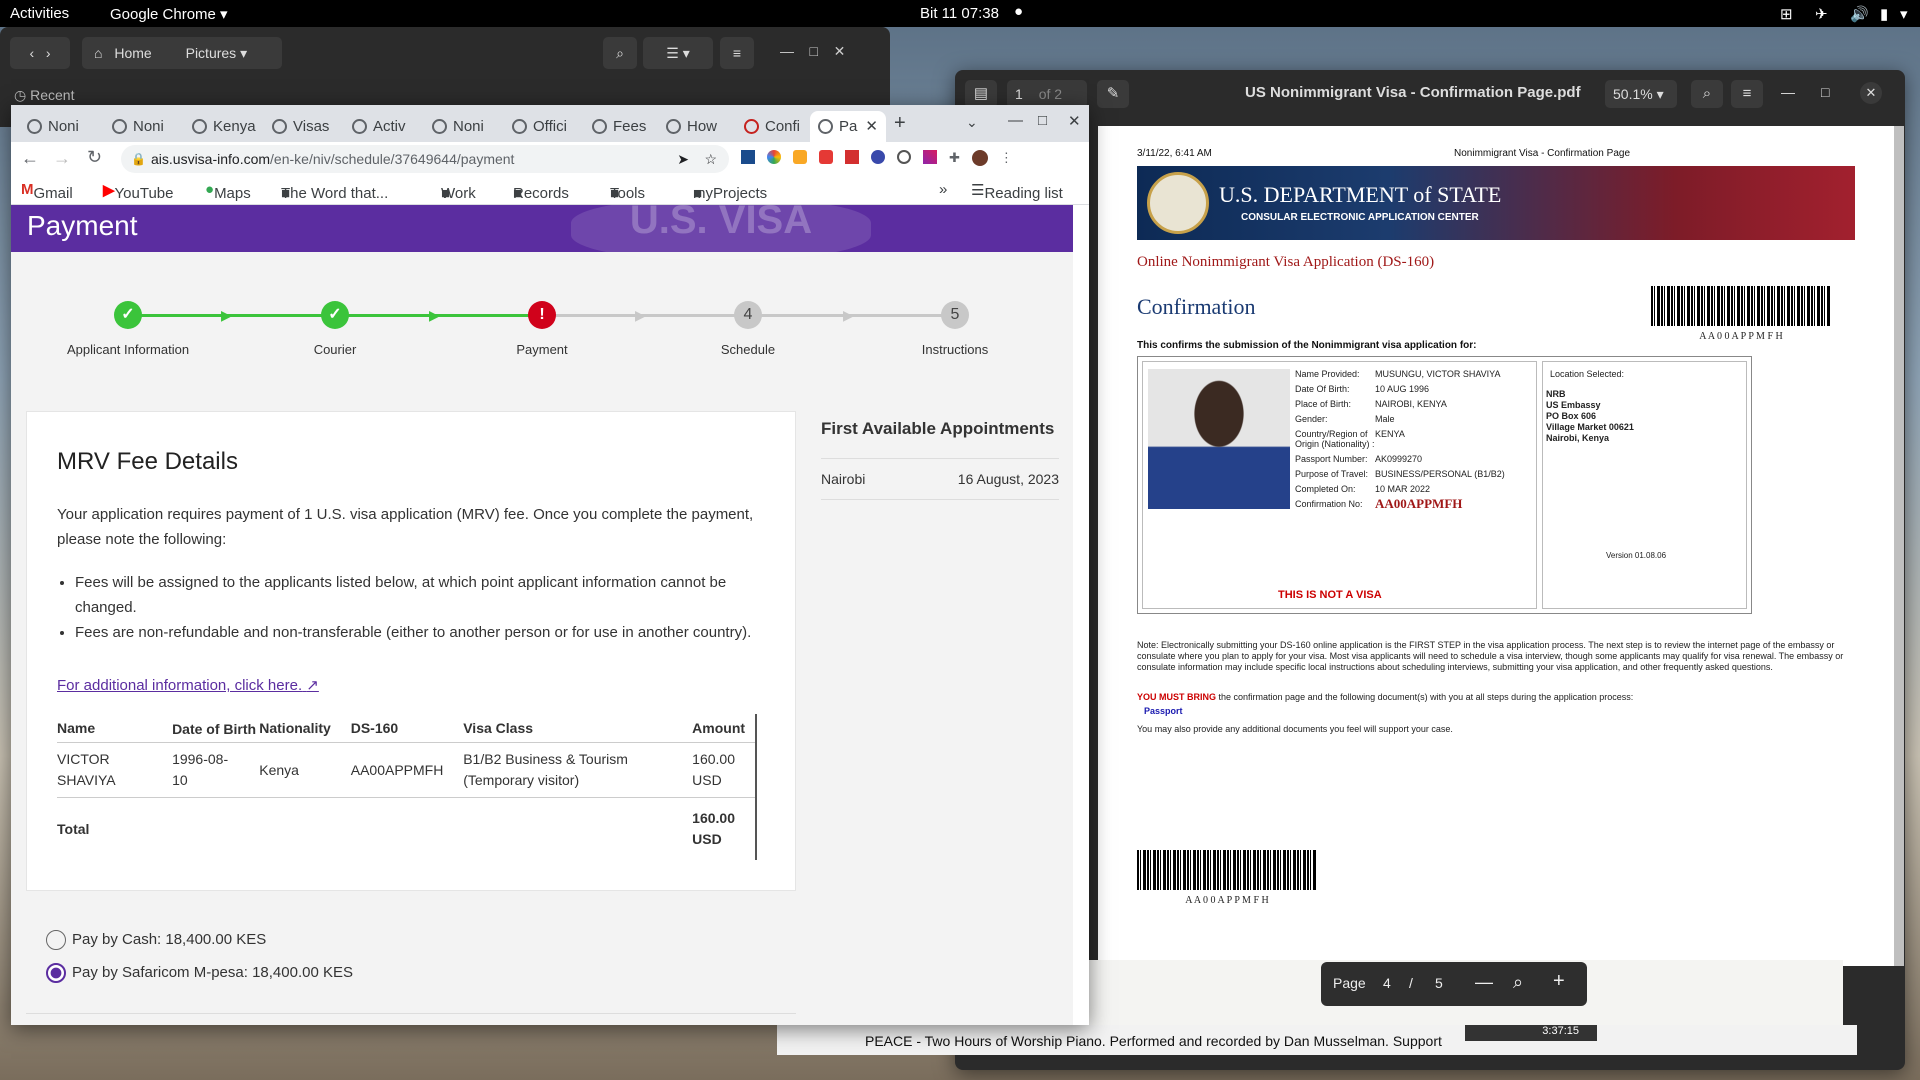 Image resolution: width=1920 pixels, height=1080 pixels. Describe the element at coordinates (1484, 982) in the screenshot. I see `zoom-out-icon: —` at that location.